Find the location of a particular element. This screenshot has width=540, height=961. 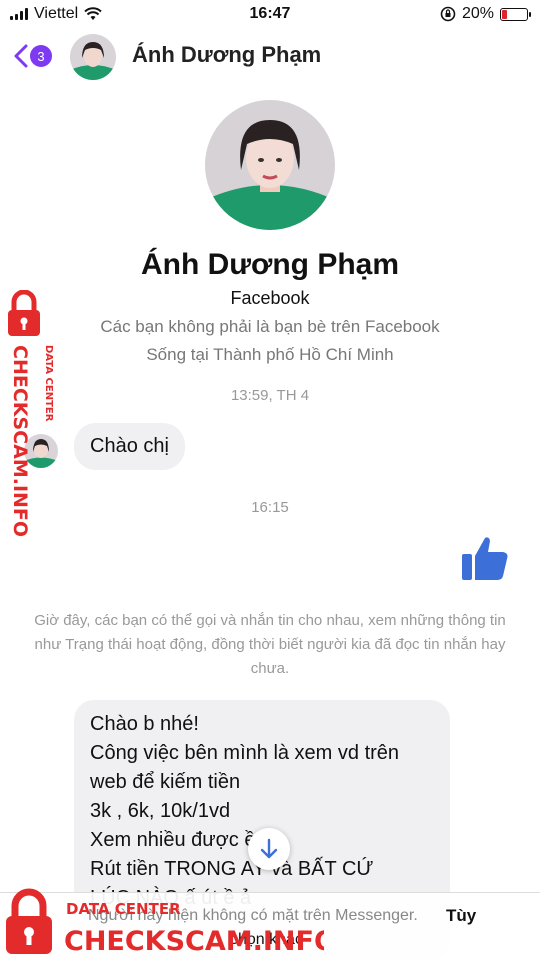

message-line: Chào b nhé! is located at coordinates (144, 724).